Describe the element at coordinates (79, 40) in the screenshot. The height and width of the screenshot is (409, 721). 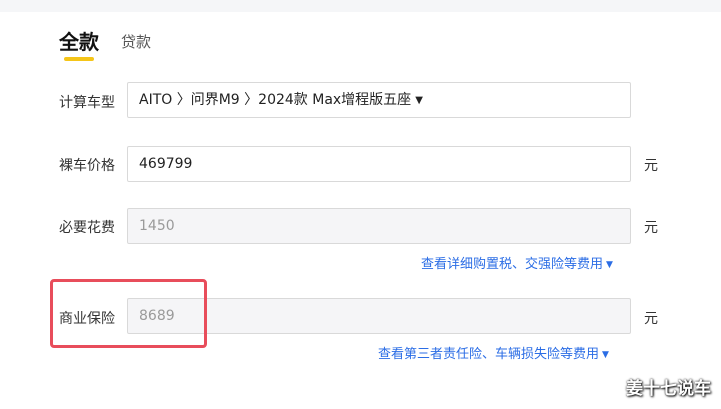
I see `tab-full-payment: 全款` at that location.